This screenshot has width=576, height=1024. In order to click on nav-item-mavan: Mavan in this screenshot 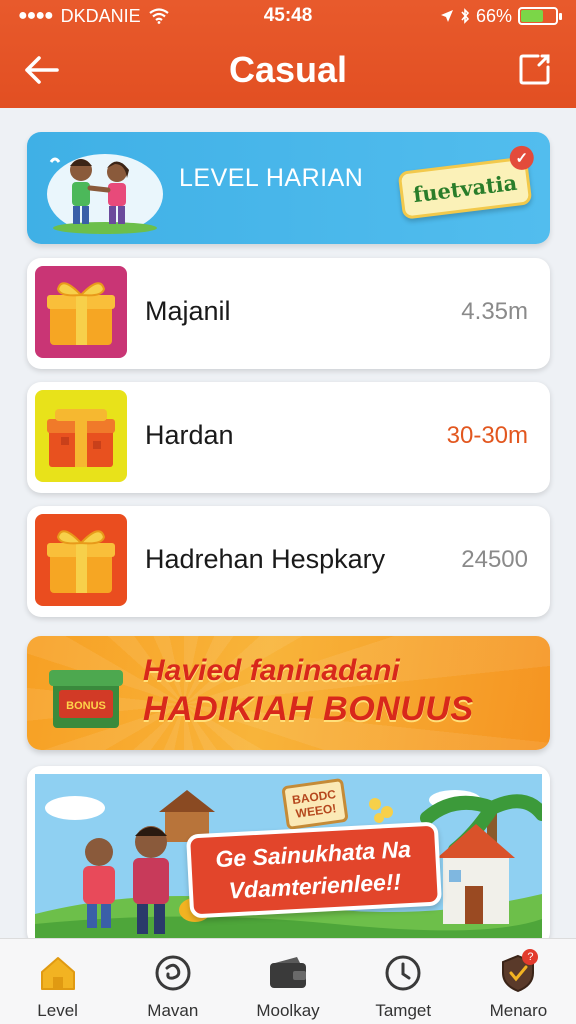, I will do `click(172, 981)`.